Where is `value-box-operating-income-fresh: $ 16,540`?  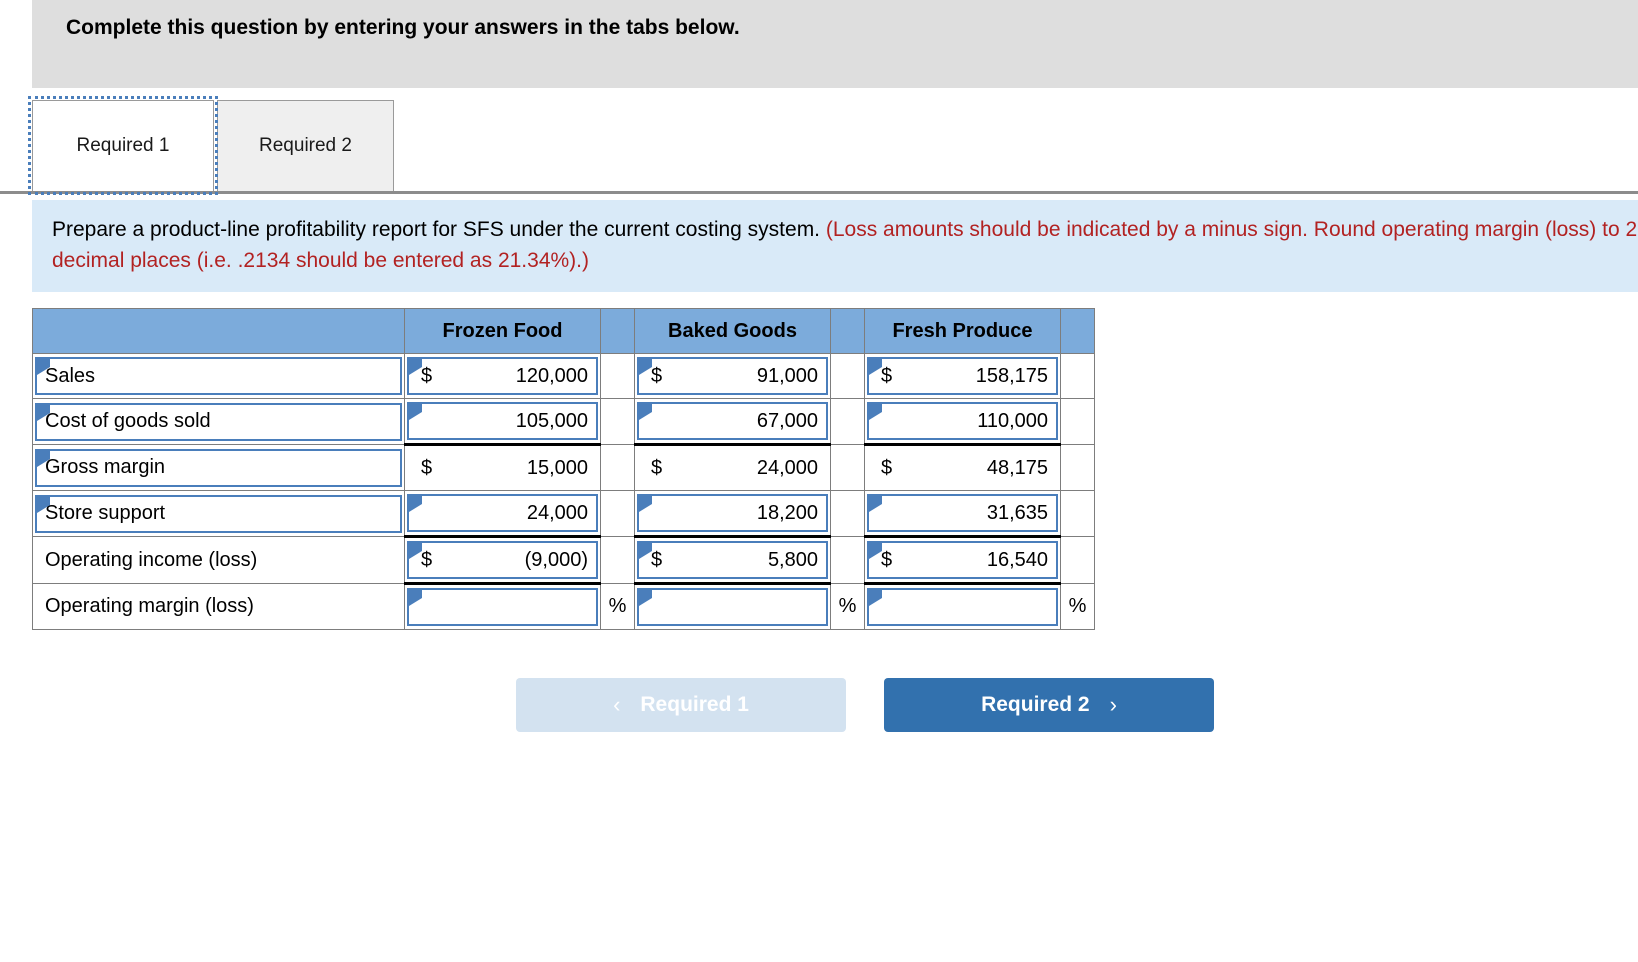
value-box-operating-income-fresh: $ 16,540 is located at coordinates (962, 560).